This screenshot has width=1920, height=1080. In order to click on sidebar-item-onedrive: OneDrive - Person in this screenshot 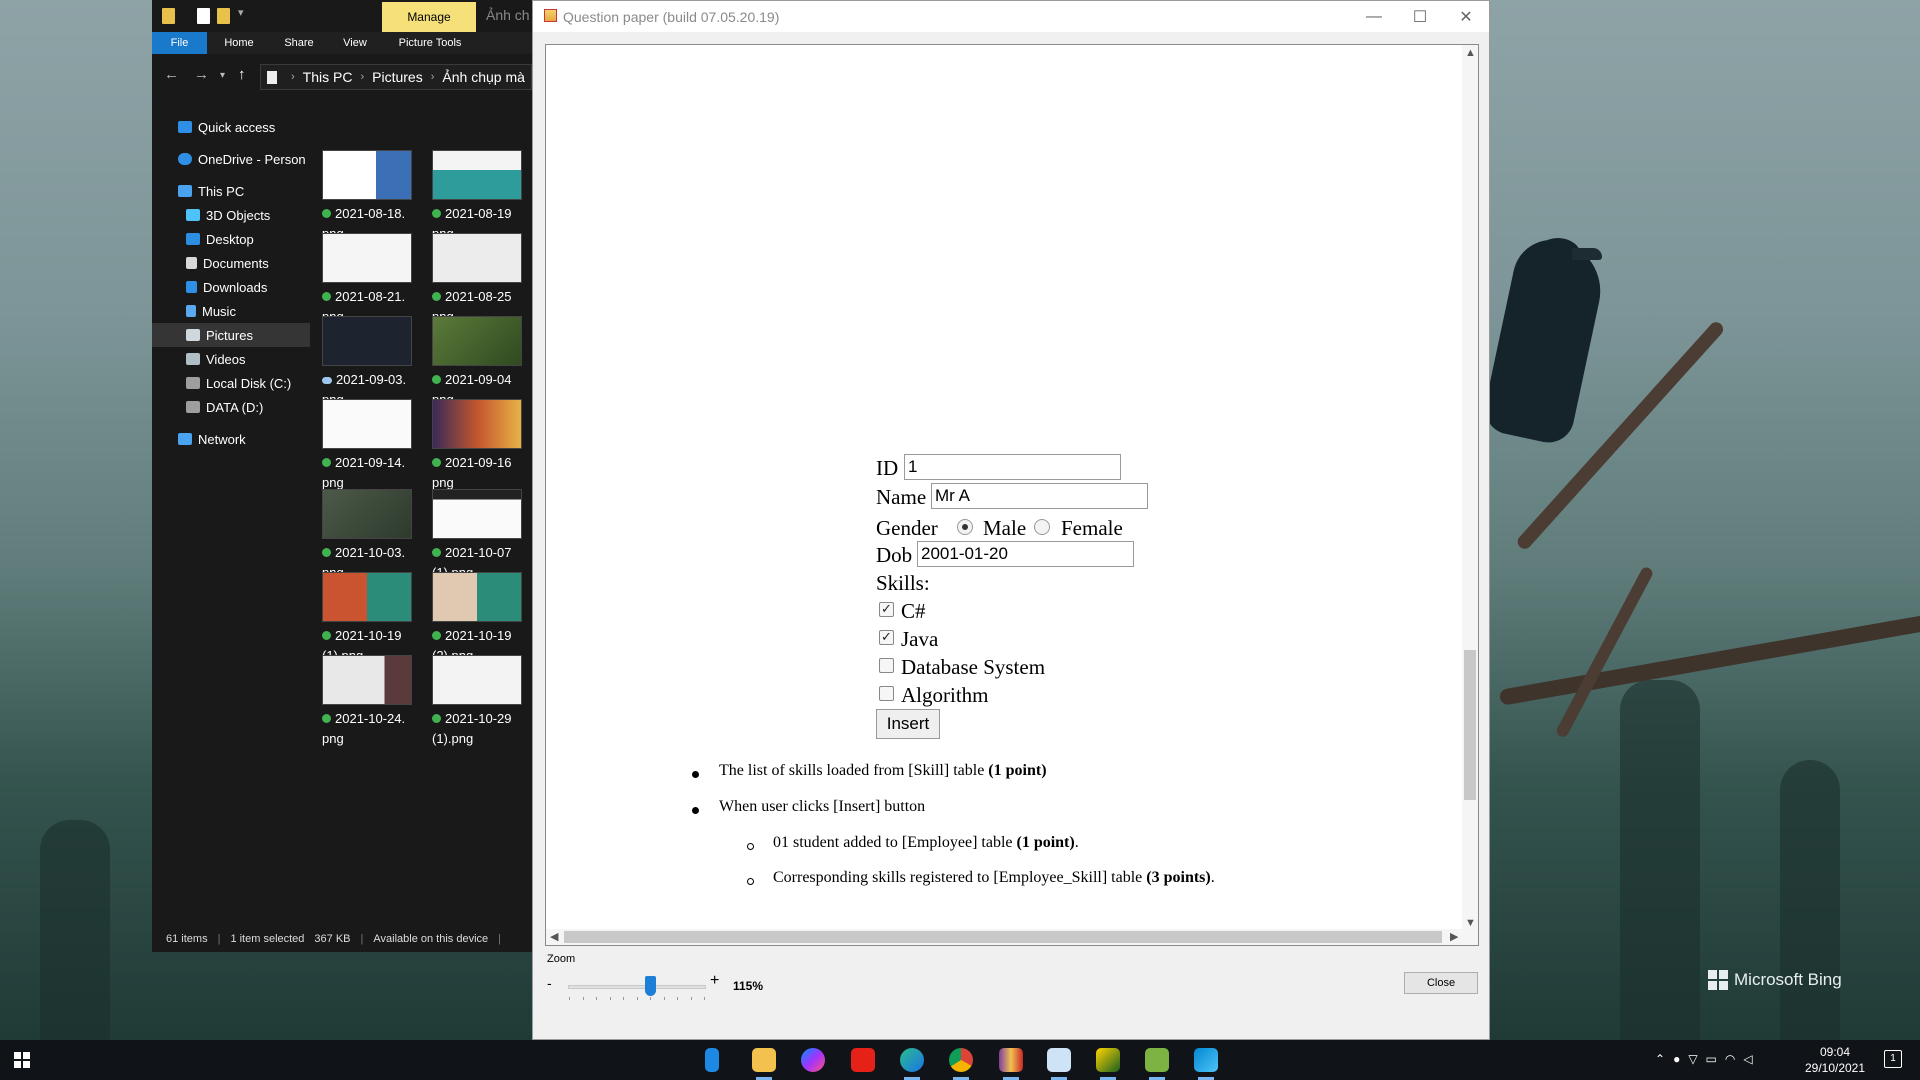, I will do `click(231, 159)`.